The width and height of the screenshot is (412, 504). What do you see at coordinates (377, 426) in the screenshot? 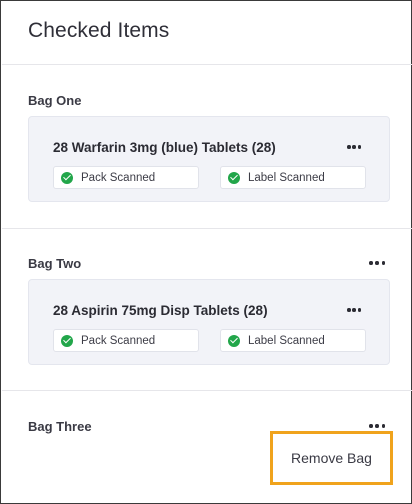
I see `bag-three-more-icon` at bounding box center [377, 426].